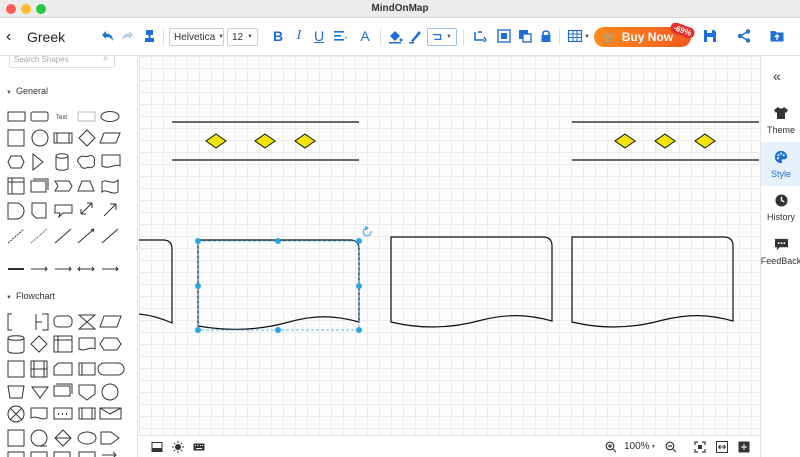 Image resolution: width=800 pixels, height=457 pixels. What do you see at coordinates (16, 392) in the screenshot?
I see `flow-manual-operation` at bounding box center [16, 392].